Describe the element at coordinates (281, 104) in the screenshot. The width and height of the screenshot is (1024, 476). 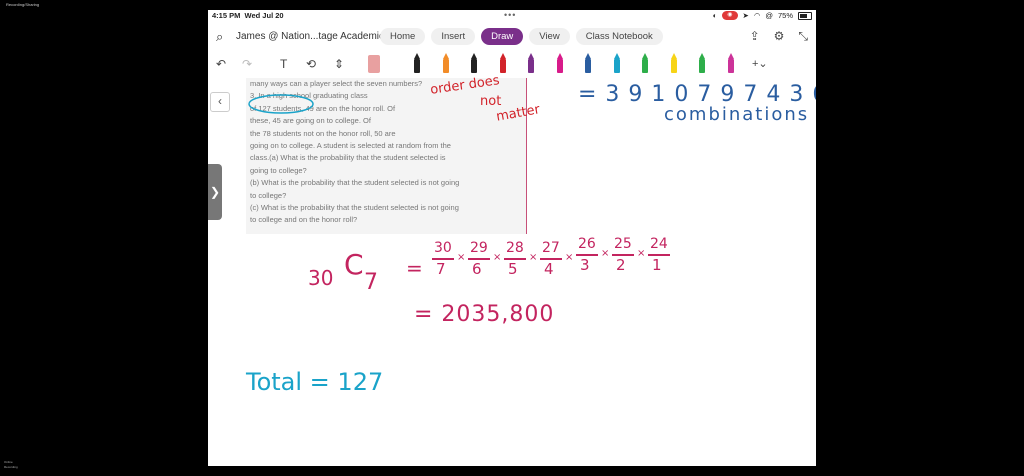
I see `circle-annotation` at that location.